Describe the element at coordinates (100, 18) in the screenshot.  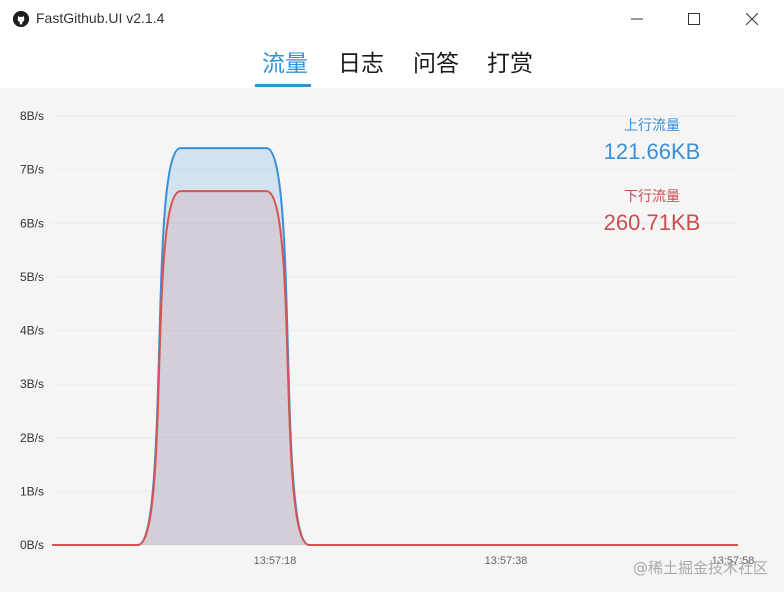
I see `window-title: FastGithub.UI v2.1.4` at that location.